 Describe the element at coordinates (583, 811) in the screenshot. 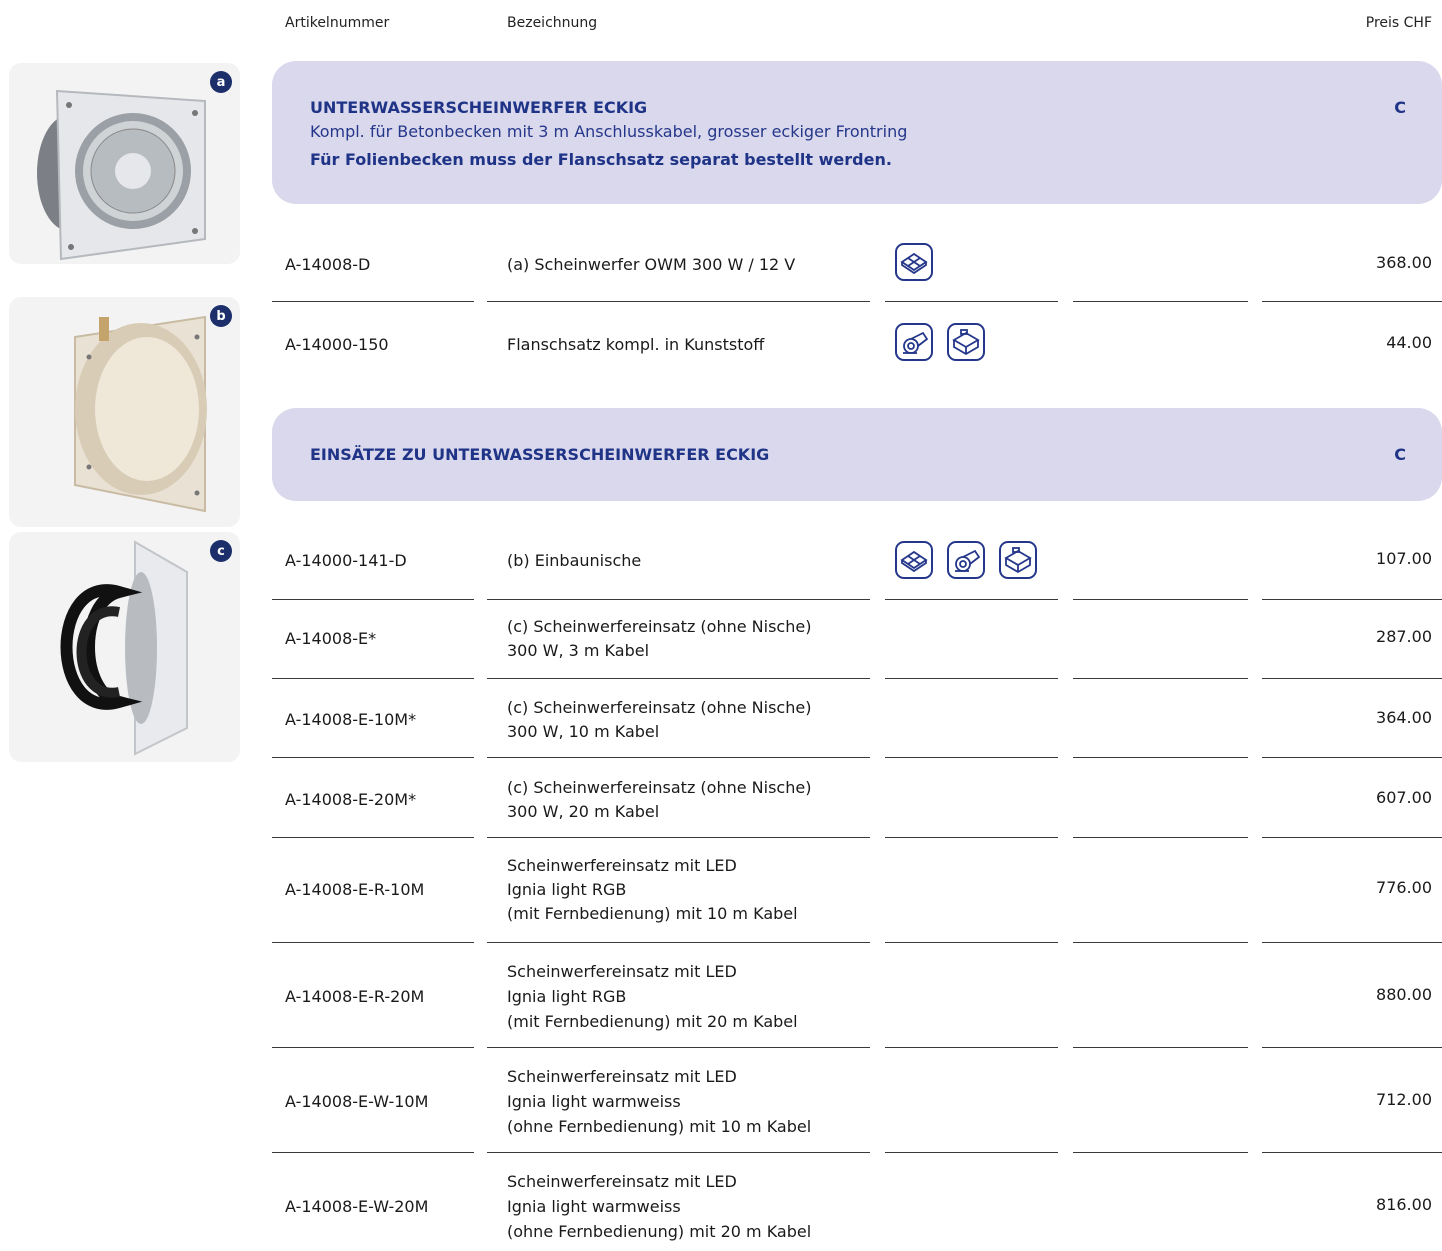

I see `description-line: 300 W, 20 m Kabel` at that location.